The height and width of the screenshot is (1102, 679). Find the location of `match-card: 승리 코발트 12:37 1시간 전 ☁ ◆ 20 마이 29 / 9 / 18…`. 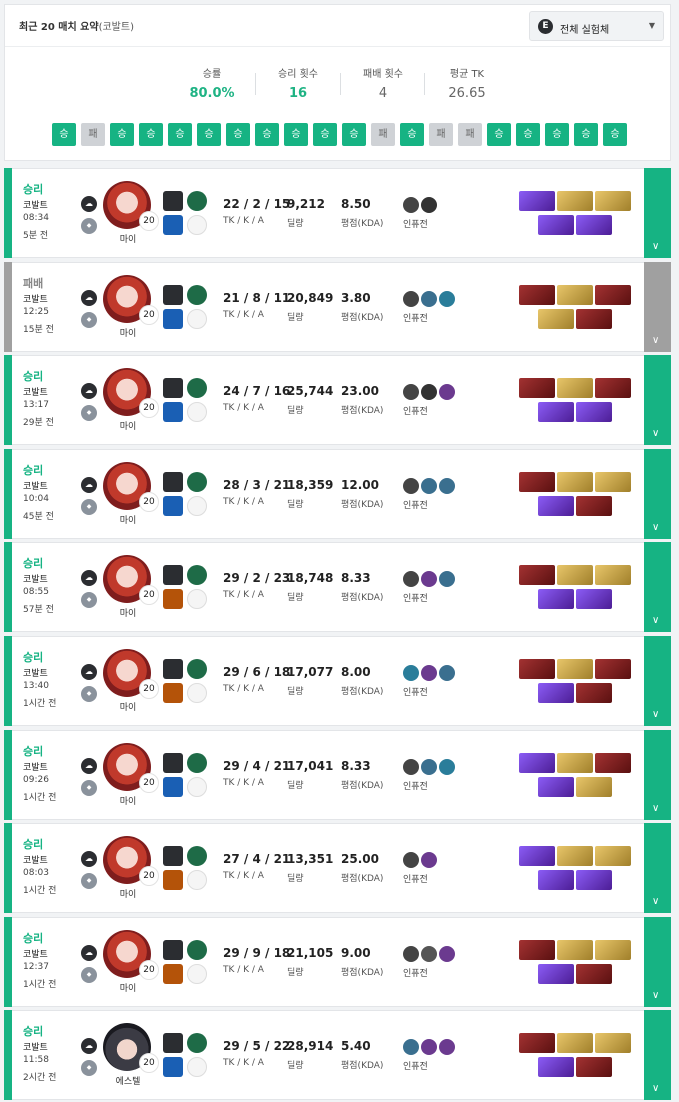

match-card: 승리 코발트 12:37 1시간 전 ☁ ◆ 20 마이 29 / 9 / 18… is located at coordinates (337, 961).